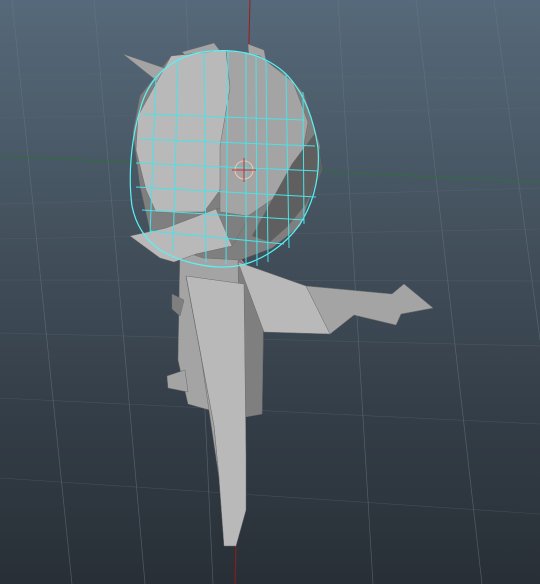 The image size is (540, 584). I want to click on left-foot-mesh, so click(177, 381).